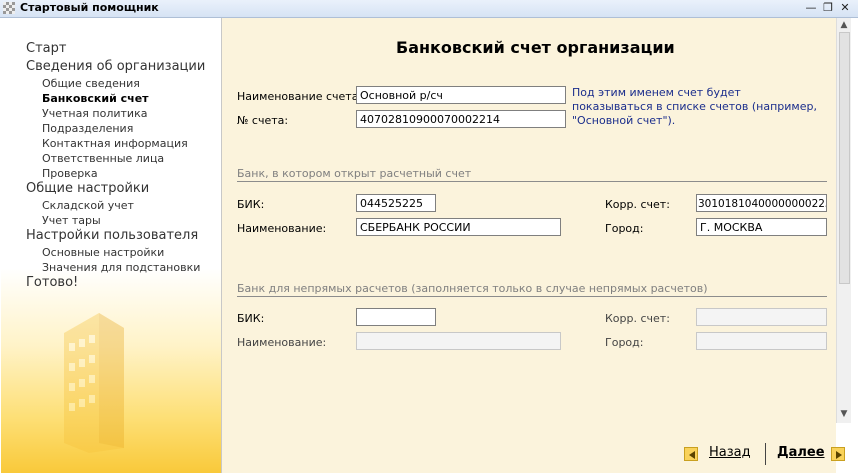  What do you see at coordinates (354, 173) in the screenshot?
I see `bank-section-title: Банк, в котором открыт расчетный счет` at bounding box center [354, 173].